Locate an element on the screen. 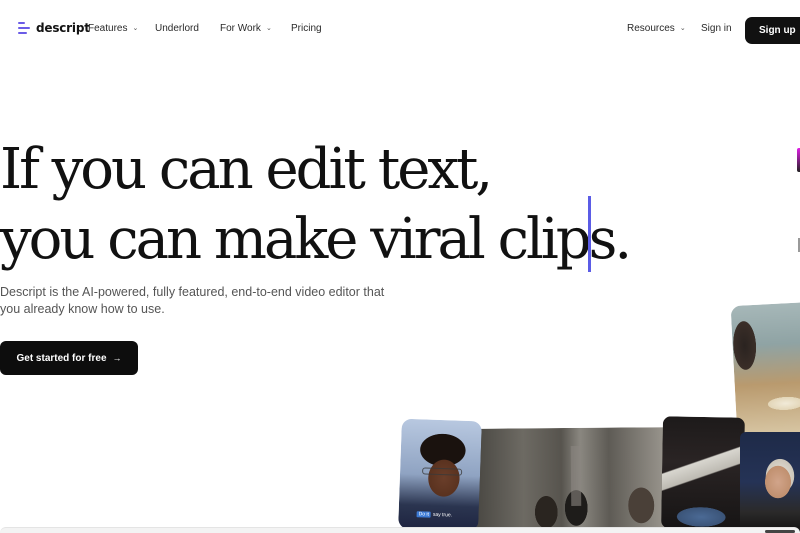 Image resolution: width=800 pixels, height=533 pixels. nav-item-underlord: Underlord is located at coordinates (177, 28).